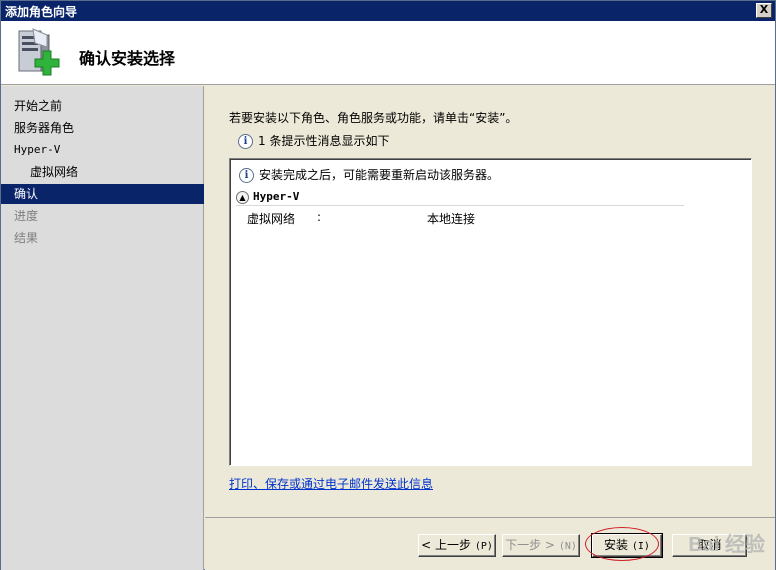  I want to click on window-title: 添加角色向导, so click(41, 12).